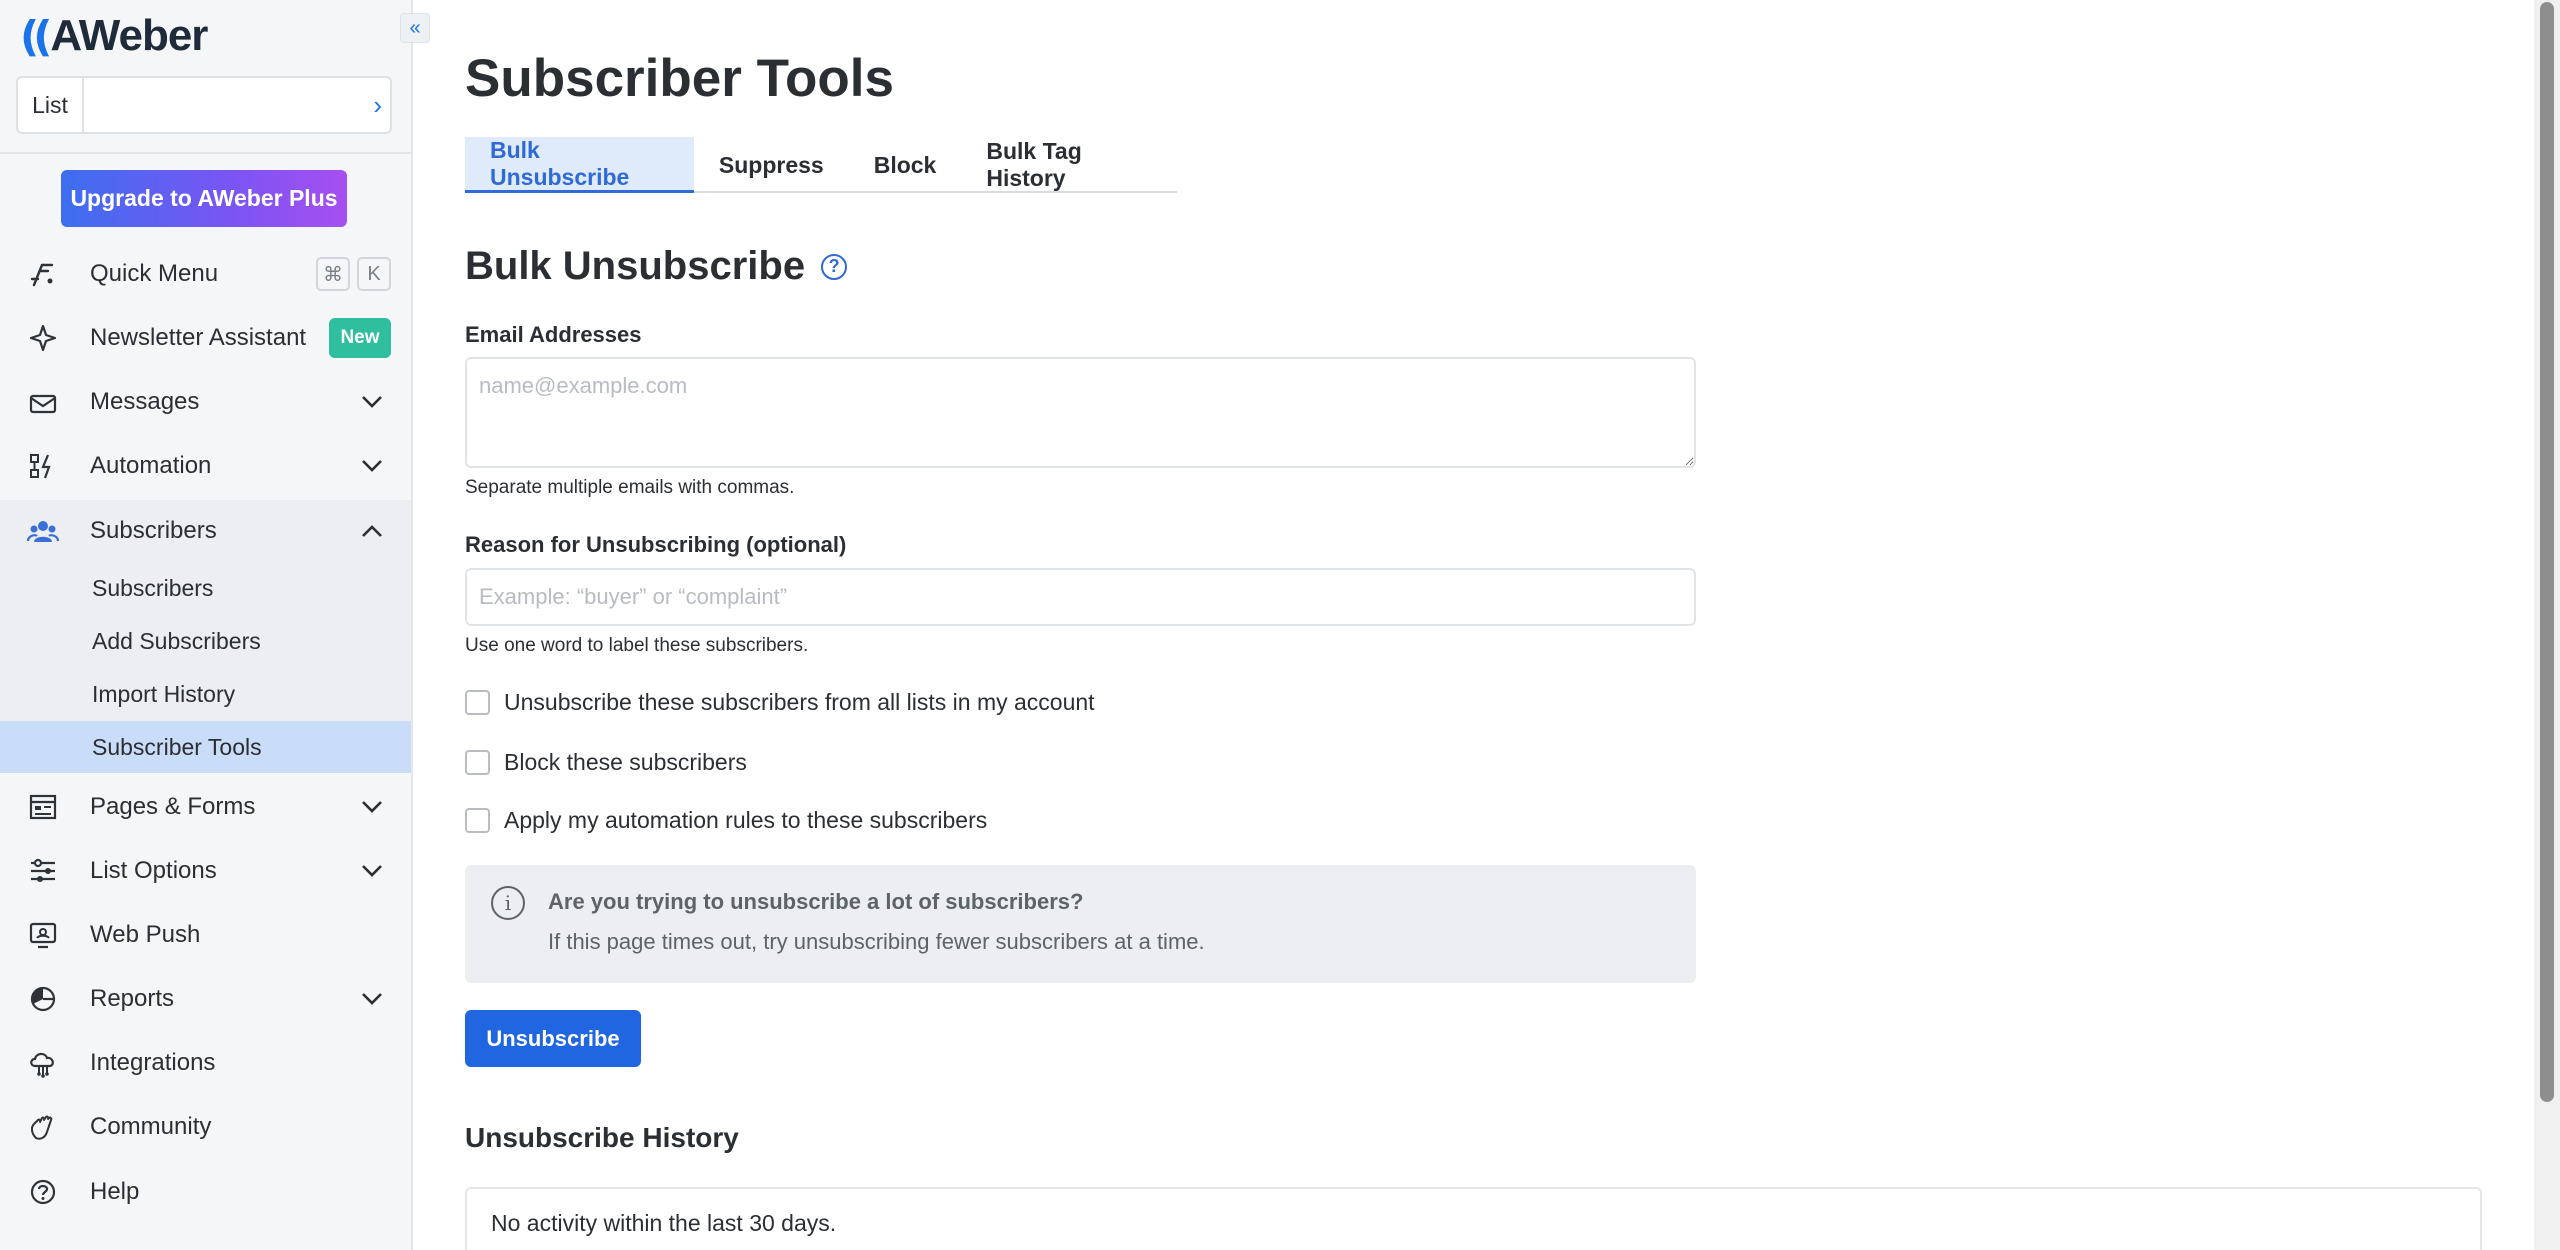  Describe the element at coordinates (374, 274) in the screenshot. I see `kbd-k: K` at that location.